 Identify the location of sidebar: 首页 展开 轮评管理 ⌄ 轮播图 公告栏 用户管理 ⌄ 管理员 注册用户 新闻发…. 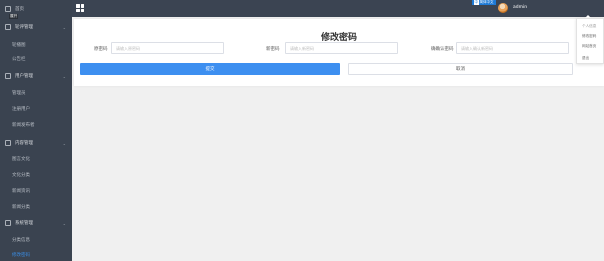
(36, 130).